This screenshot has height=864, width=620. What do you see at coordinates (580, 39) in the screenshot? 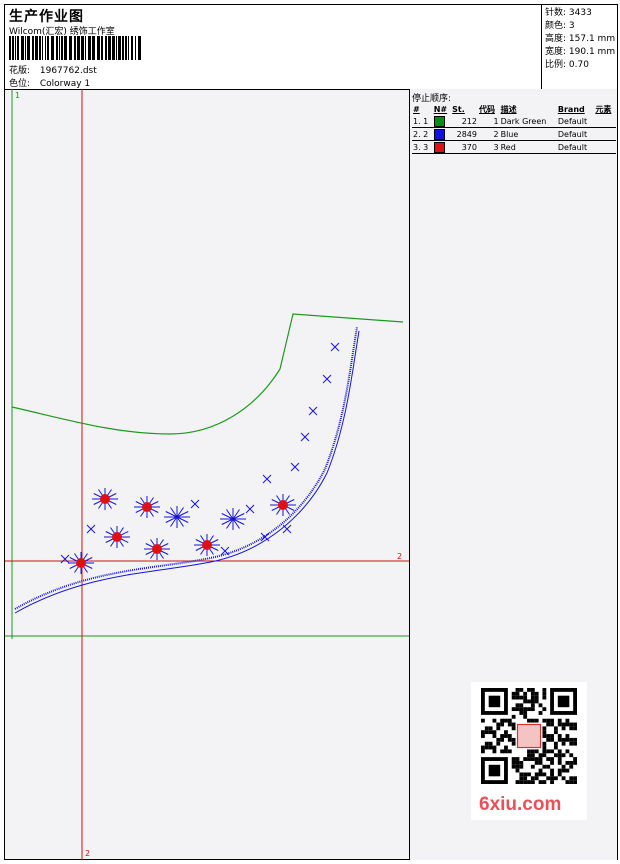
I see `stat-height: 高度: 157.1 mm` at bounding box center [580, 39].